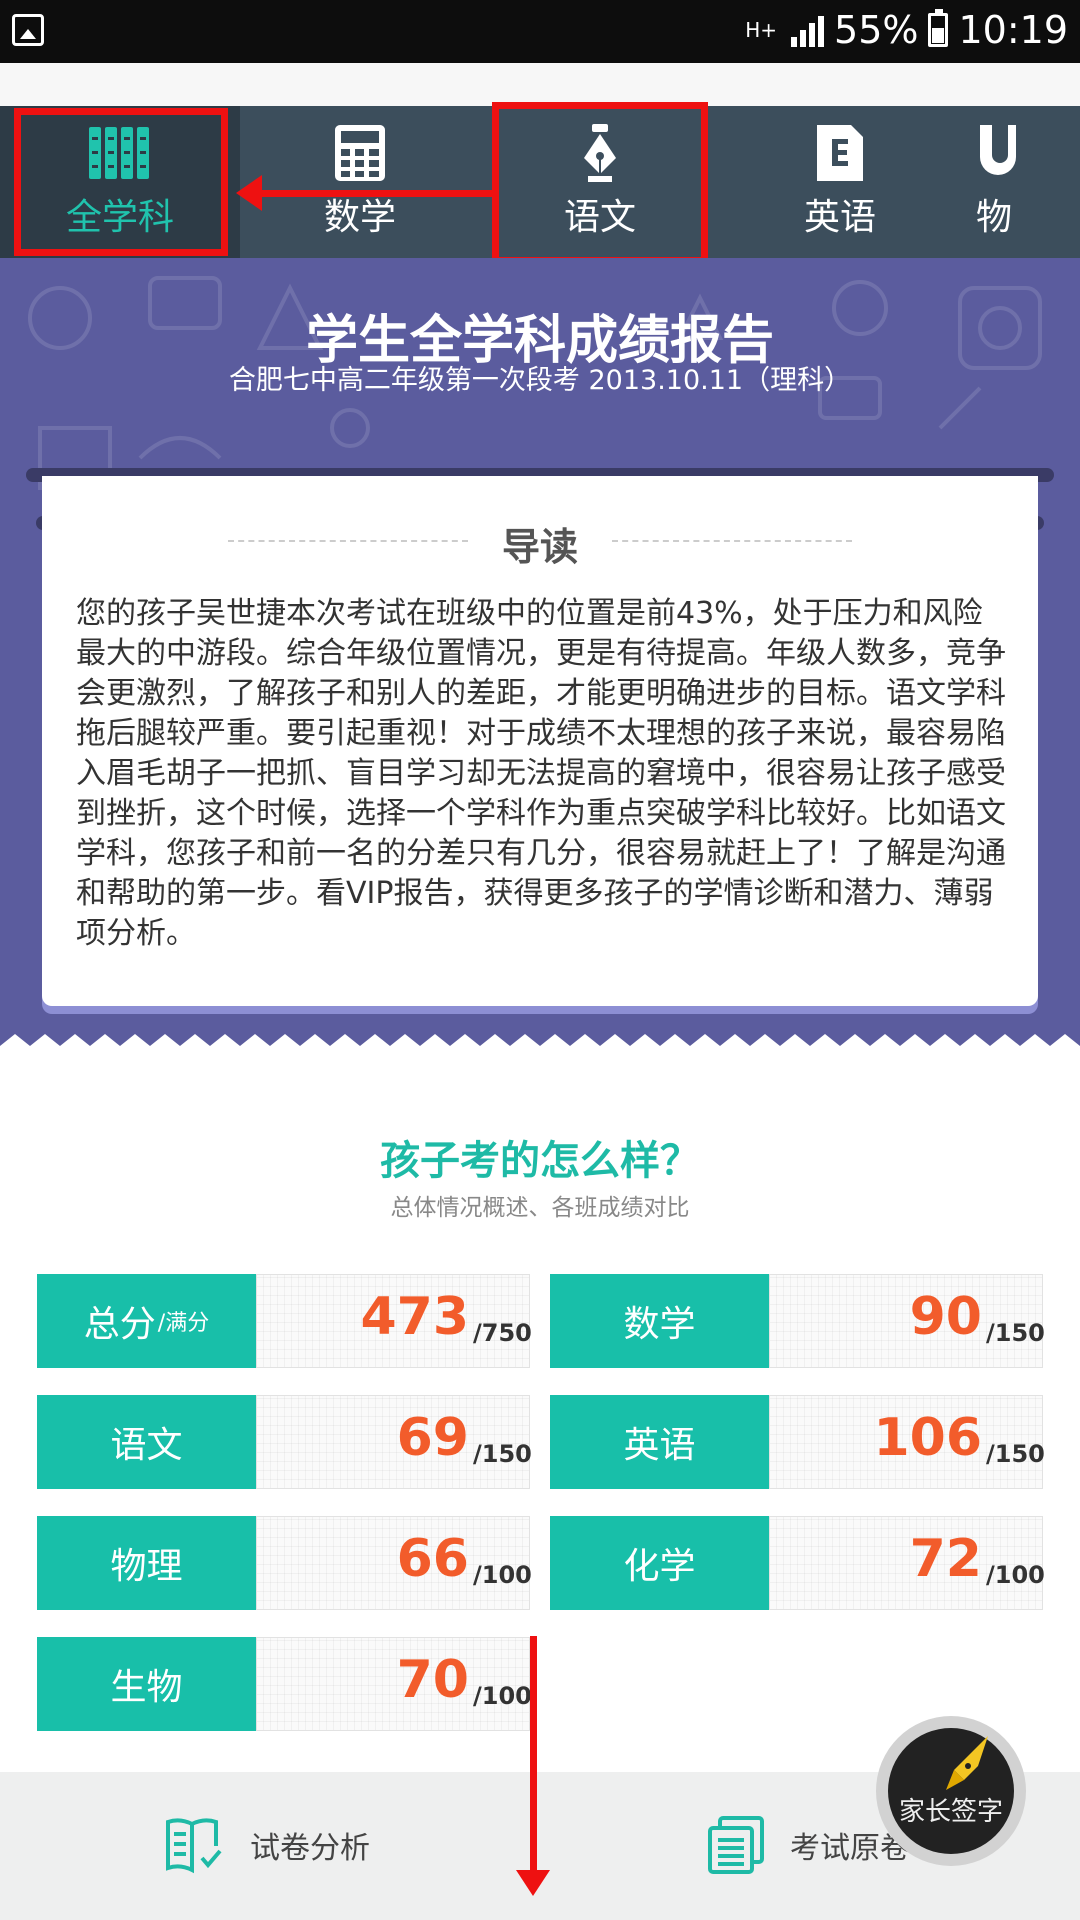  Describe the element at coordinates (310, 1848) in the screenshot. I see `paper-analysis-label: 试卷分析` at that location.